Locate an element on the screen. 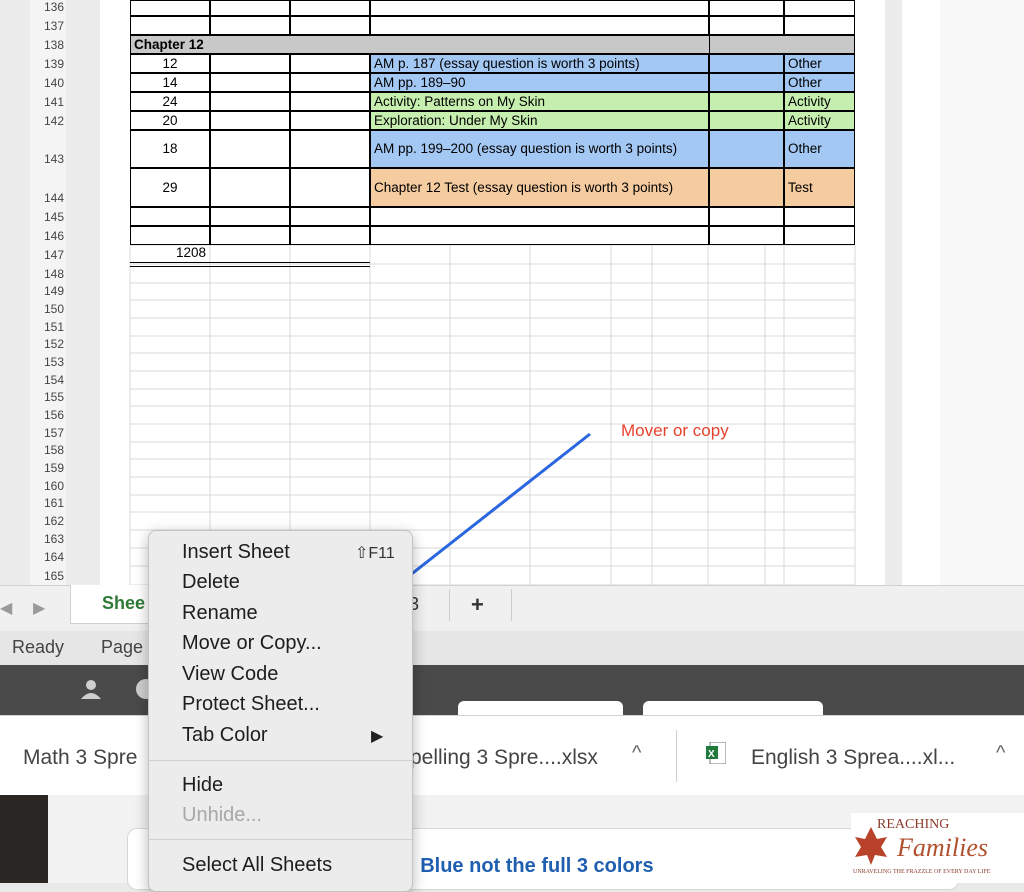 The image size is (1024, 892). sheet-tab-label: Shee is located at coordinates (124, 603).